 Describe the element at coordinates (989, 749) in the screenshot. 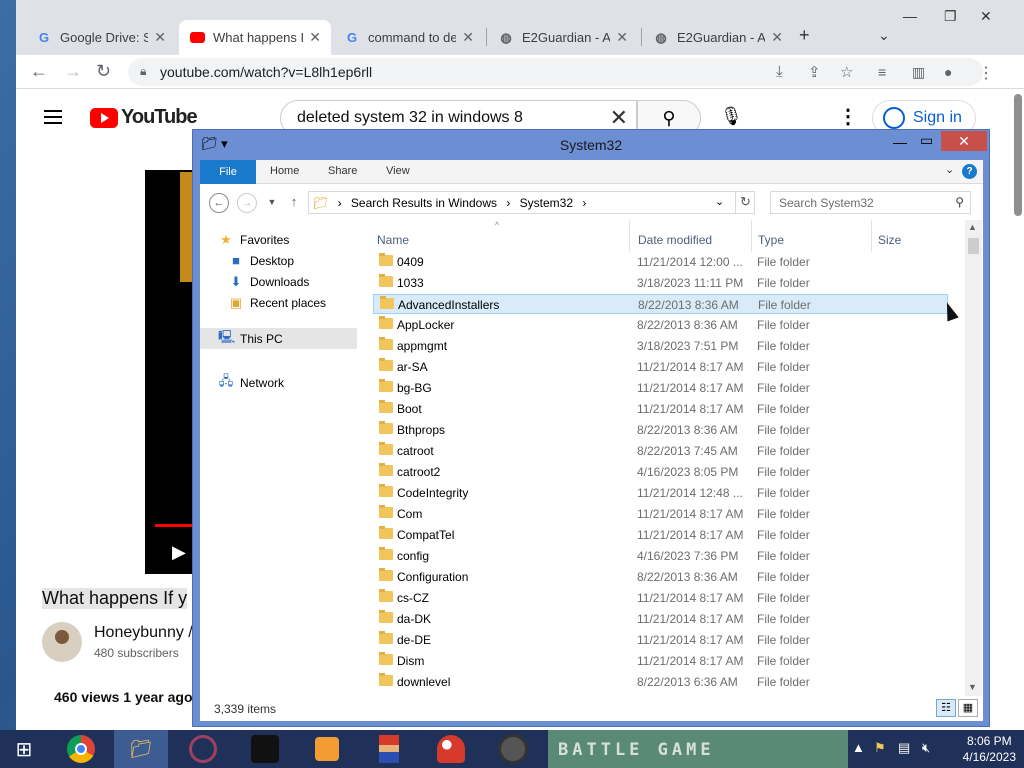

I see `clock: 8:06 PM 4/16/2023` at that location.